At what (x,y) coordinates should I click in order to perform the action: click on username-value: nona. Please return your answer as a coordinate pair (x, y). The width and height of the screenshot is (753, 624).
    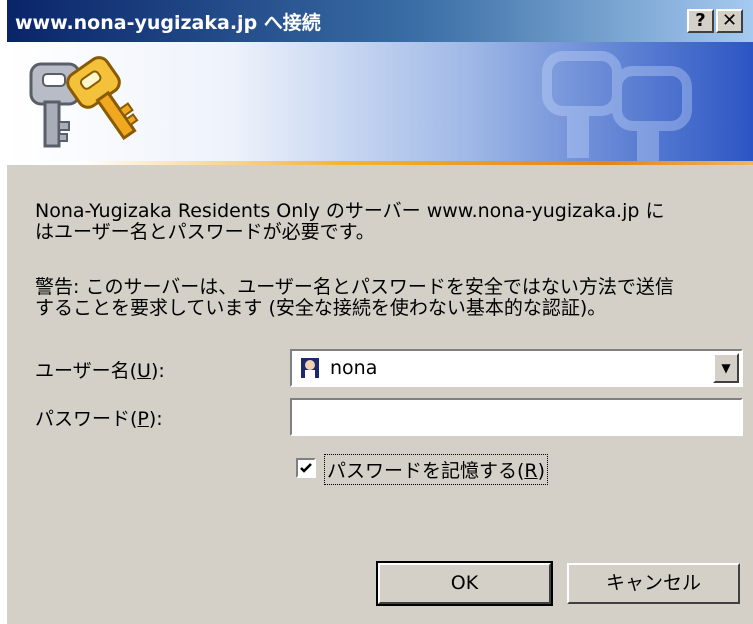
    Looking at the image, I should click on (354, 368).